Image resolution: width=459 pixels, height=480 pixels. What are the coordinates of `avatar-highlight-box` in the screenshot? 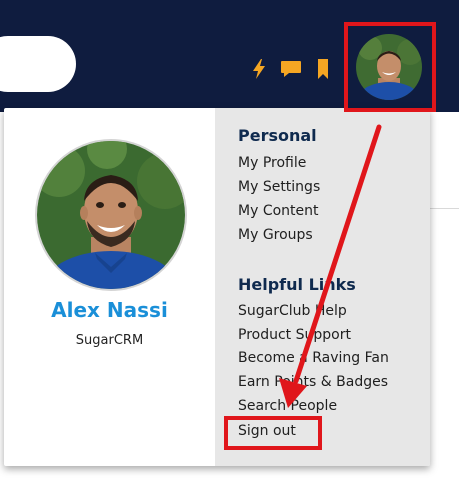 It's located at (390, 67).